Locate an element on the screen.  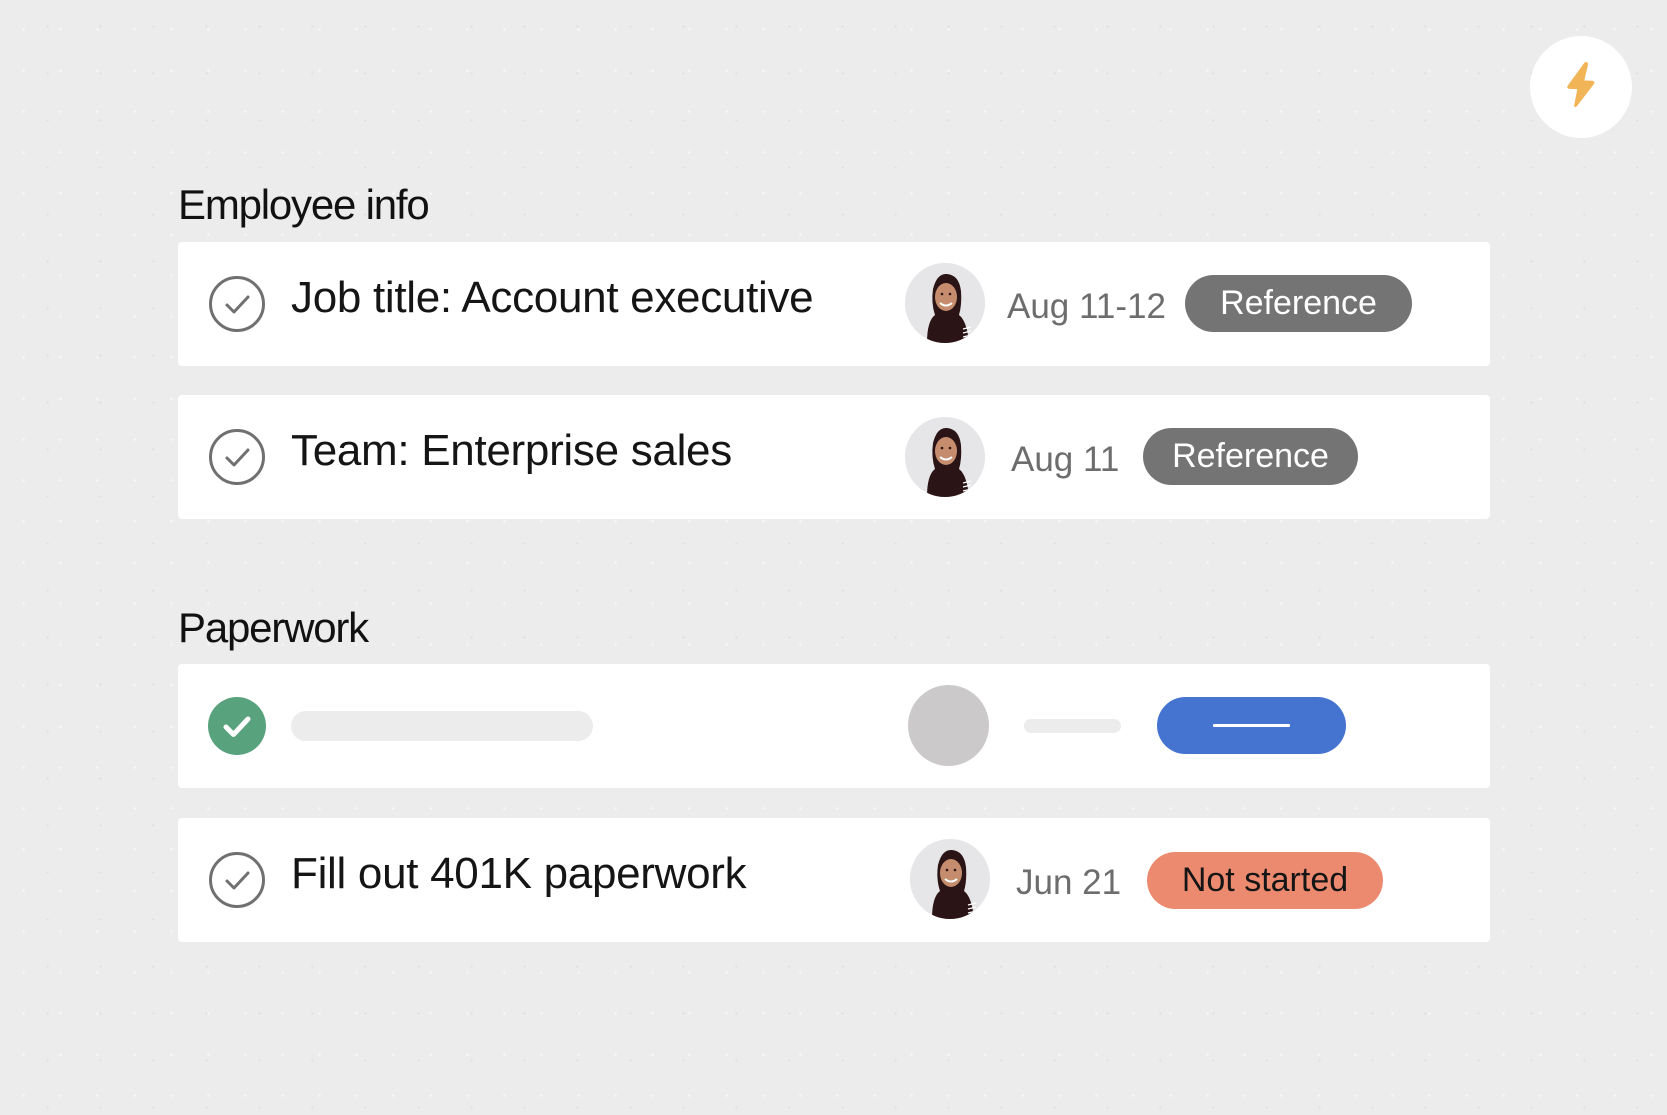
task-title: Fill out 401K paperwork is located at coordinates (519, 873).